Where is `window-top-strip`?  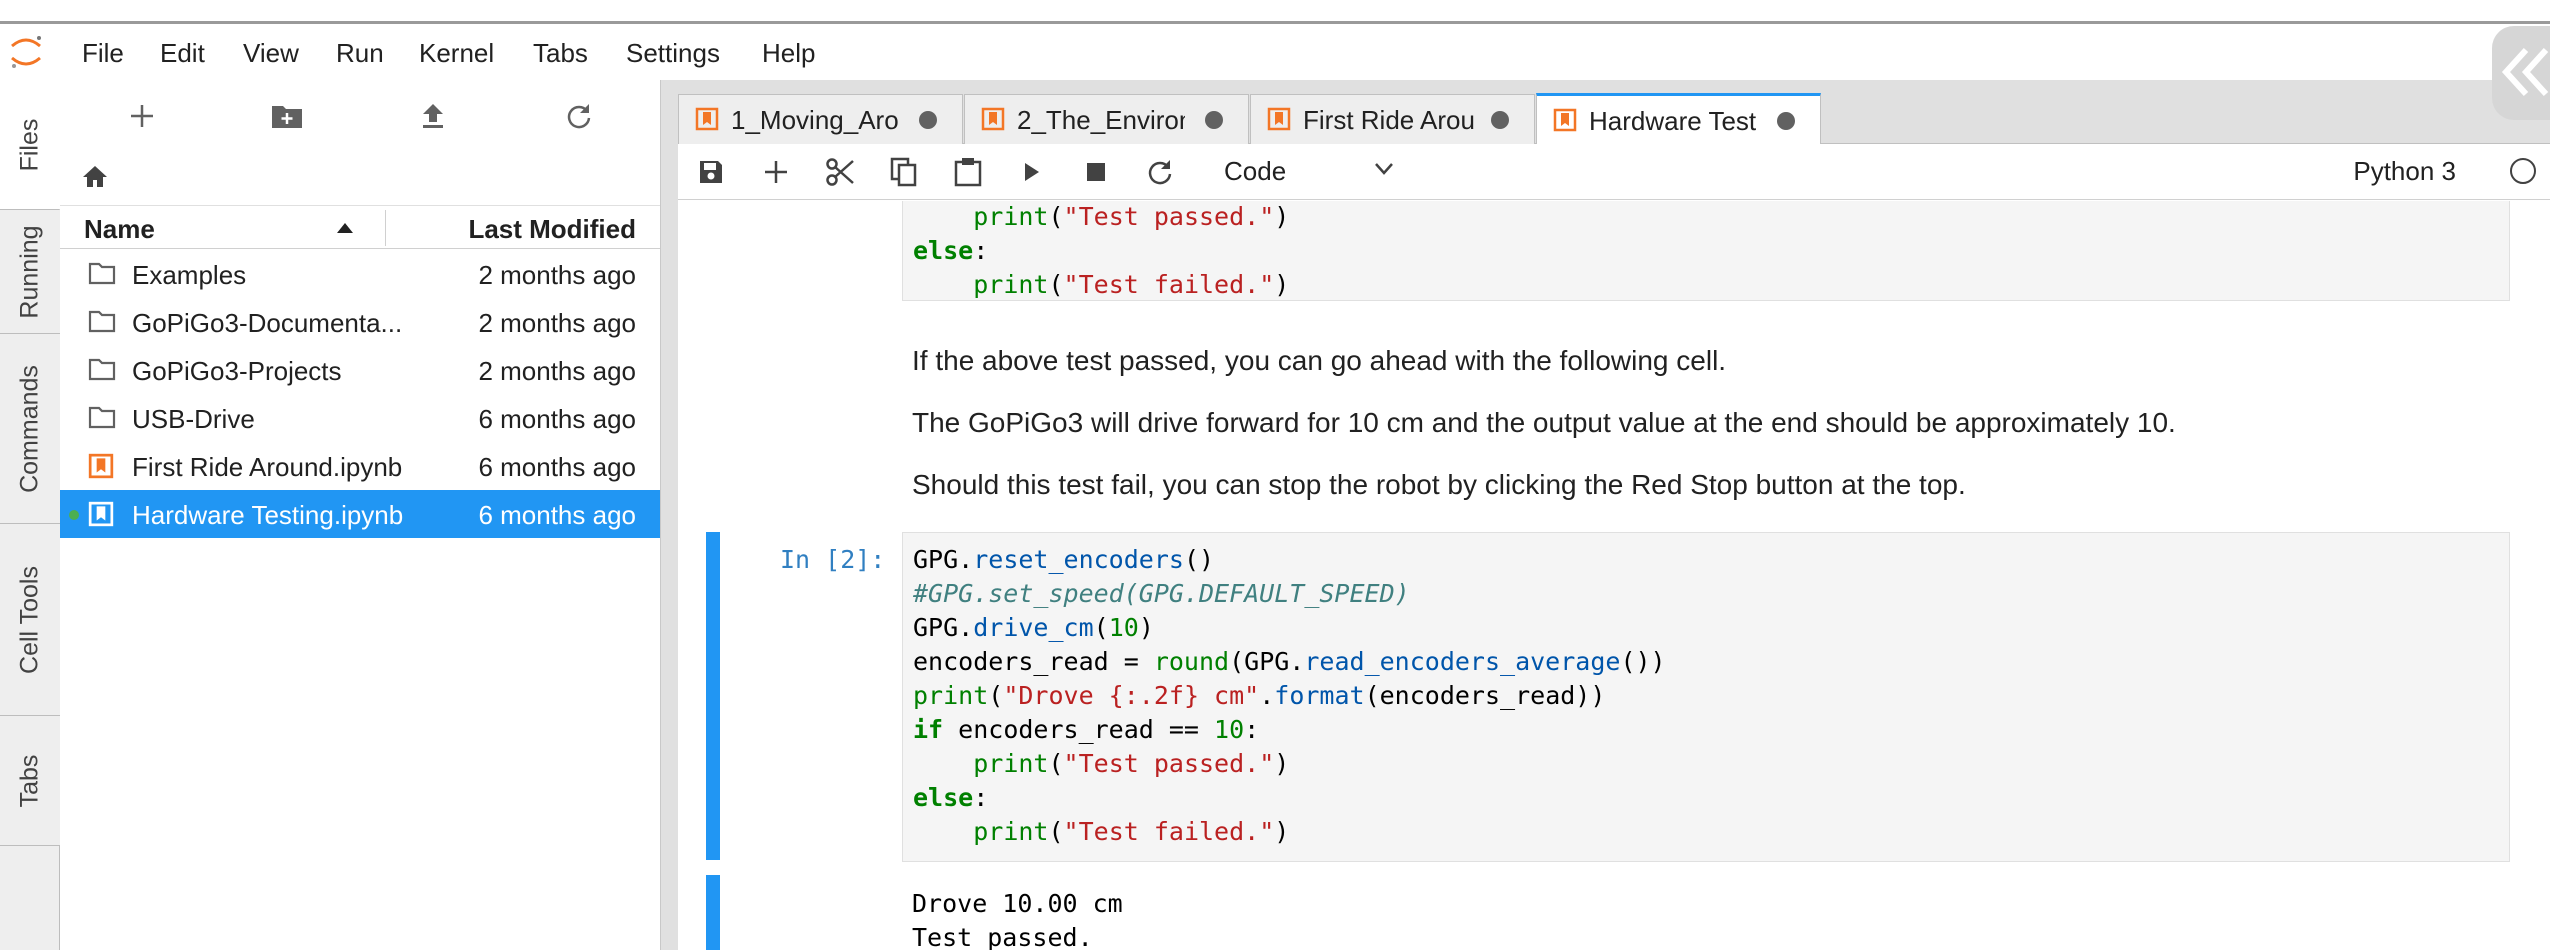
window-top-strip is located at coordinates (1275, 12).